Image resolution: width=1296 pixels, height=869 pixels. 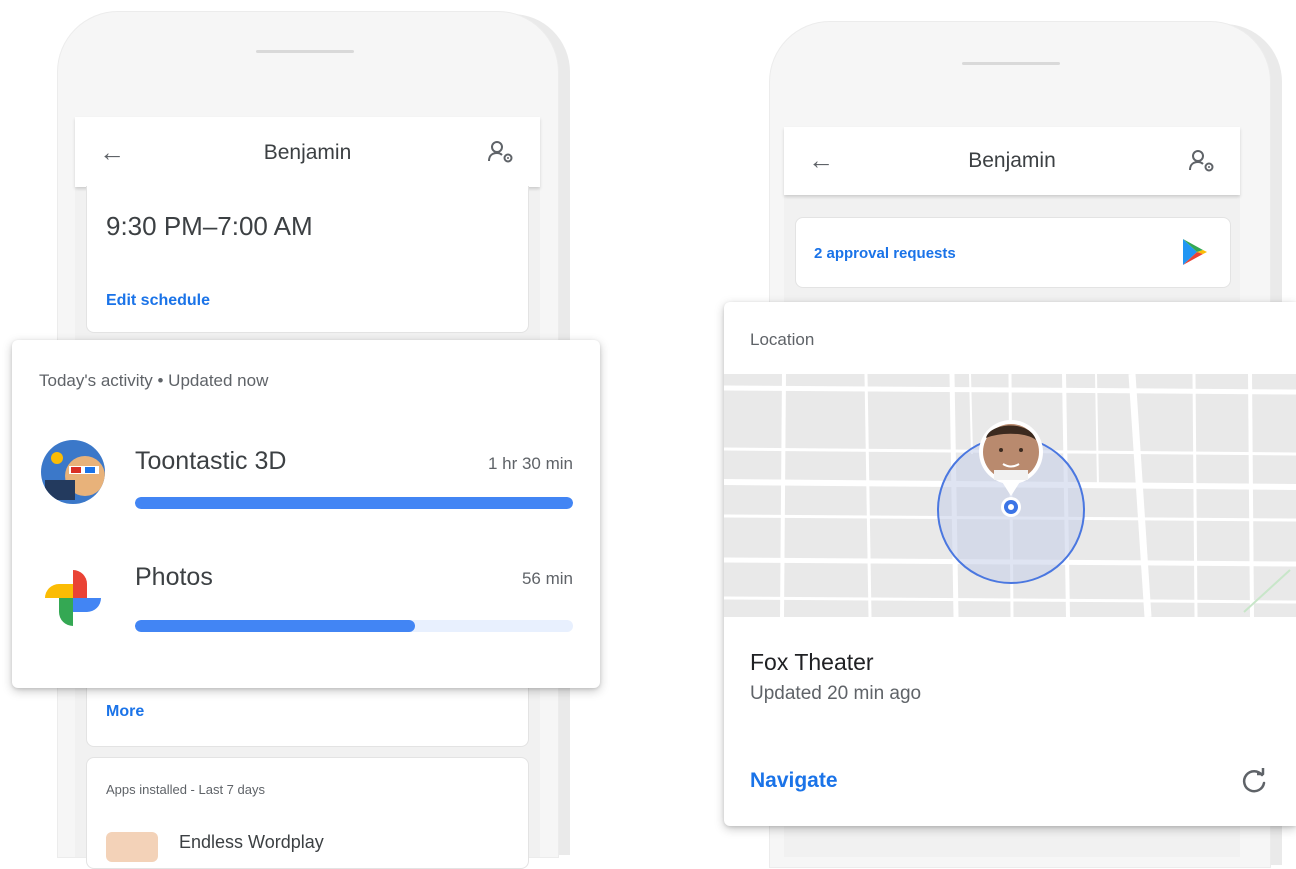 What do you see at coordinates (209, 226) in the screenshot?
I see `schedule-time: 9:30 PM–7:00 AM` at bounding box center [209, 226].